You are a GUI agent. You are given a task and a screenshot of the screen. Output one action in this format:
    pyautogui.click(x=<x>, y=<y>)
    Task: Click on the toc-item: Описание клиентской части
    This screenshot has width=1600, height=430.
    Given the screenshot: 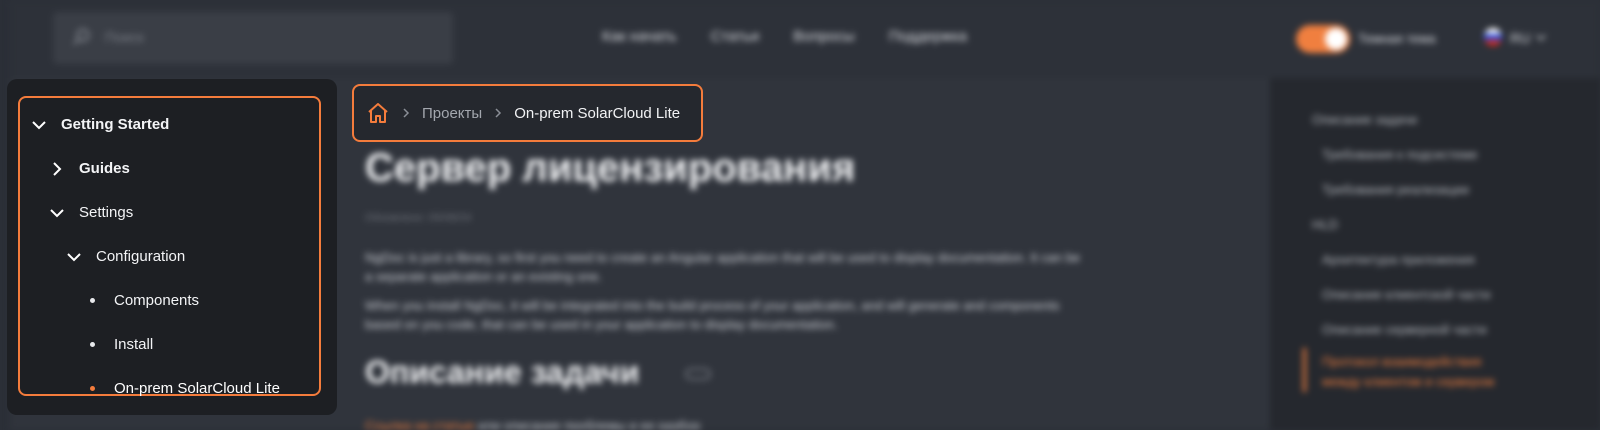 What is the action you would take?
    pyautogui.click(x=1406, y=295)
    